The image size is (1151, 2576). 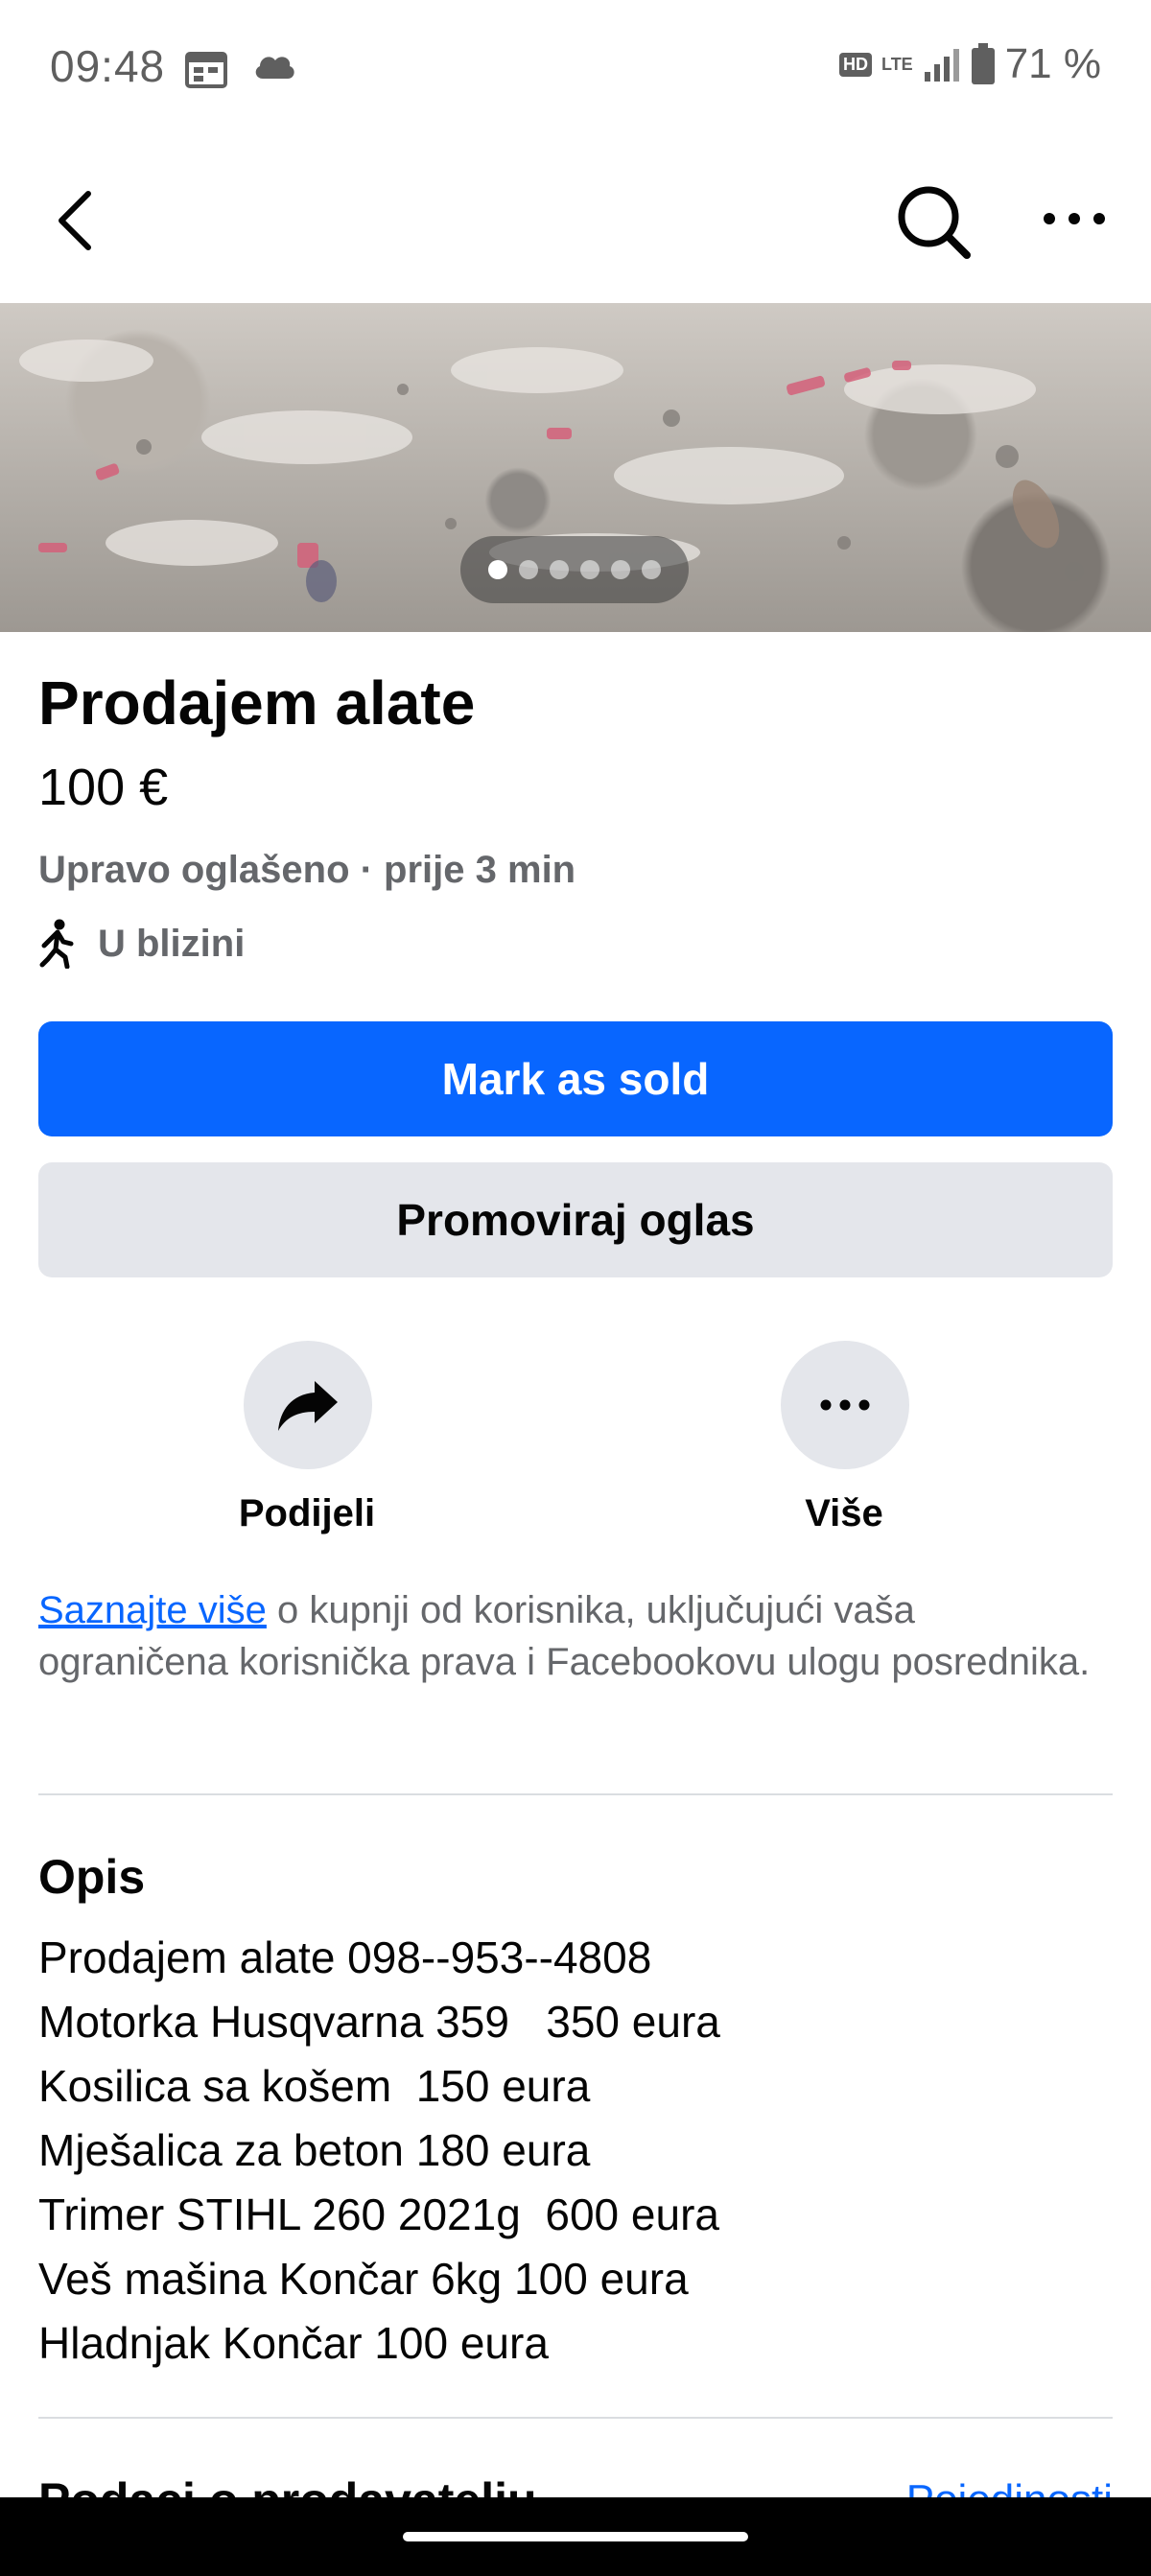 I want to click on listing-location: U blizini, so click(x=141, y=944).